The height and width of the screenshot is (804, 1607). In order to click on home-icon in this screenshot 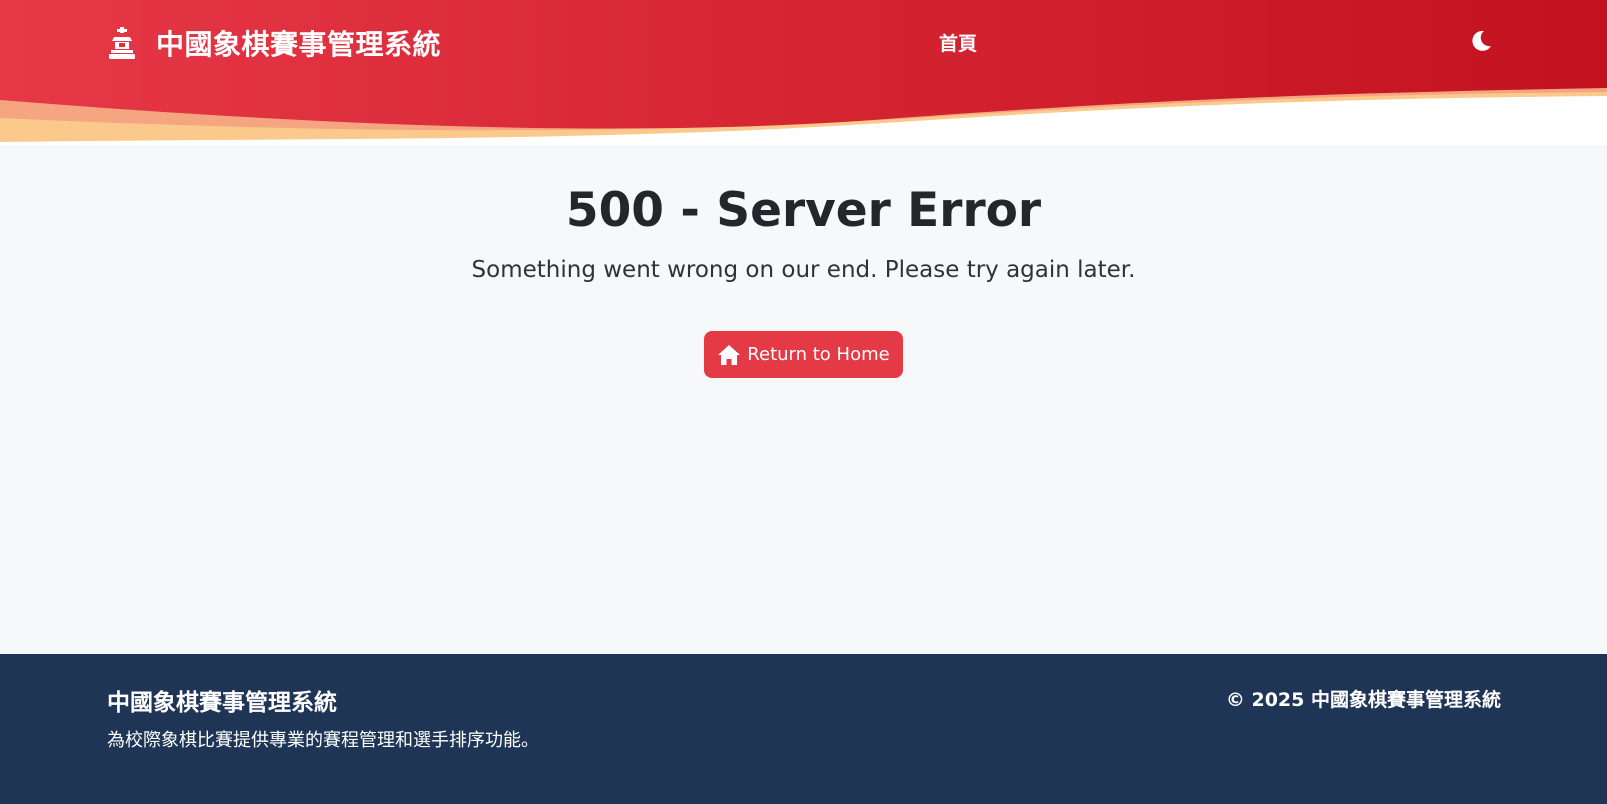, I will do `click(729, 355)`.